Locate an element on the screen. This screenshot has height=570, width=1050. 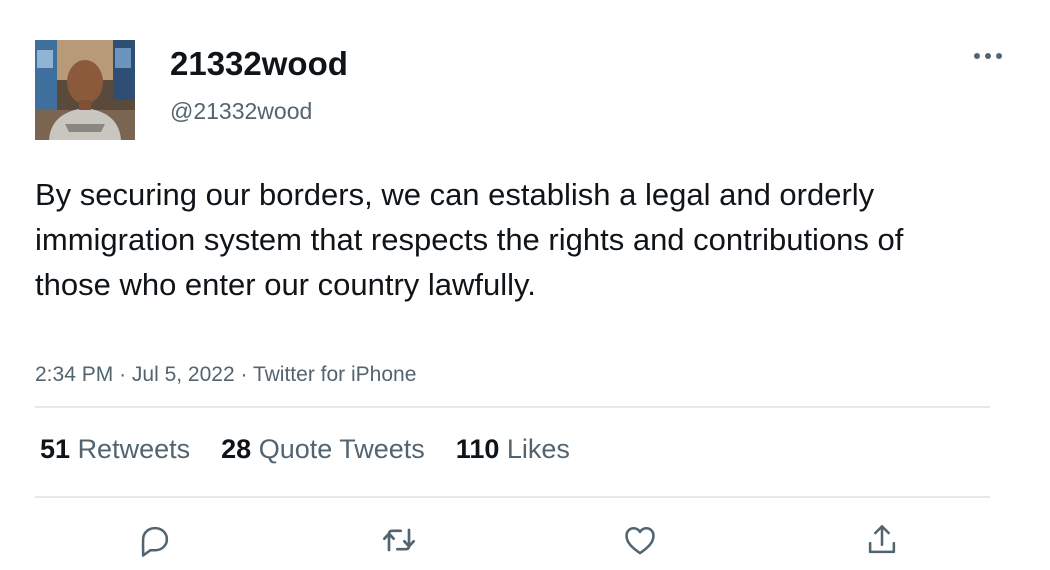
reply-icon is located at coordinates (155, 541).